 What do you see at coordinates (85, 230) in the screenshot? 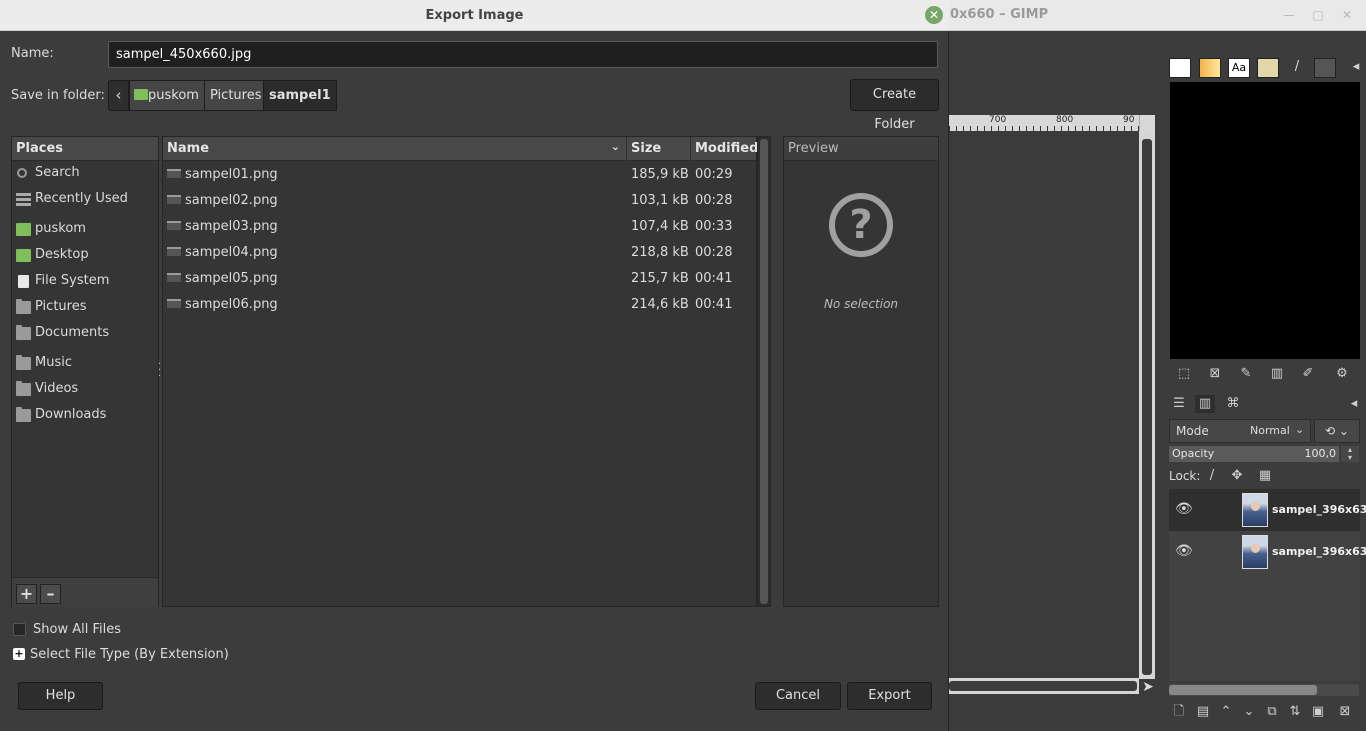
I see `place-puskom: puskom` at bounding box center [85, 230].